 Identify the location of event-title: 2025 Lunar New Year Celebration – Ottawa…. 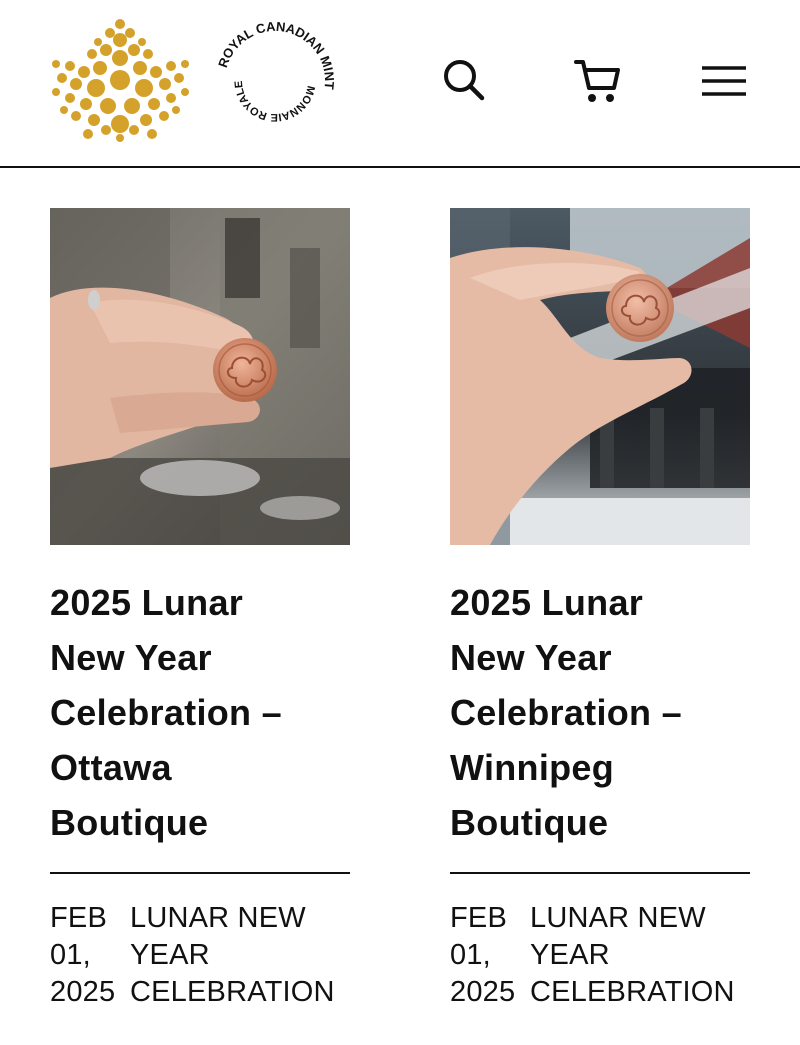
(200, 712).